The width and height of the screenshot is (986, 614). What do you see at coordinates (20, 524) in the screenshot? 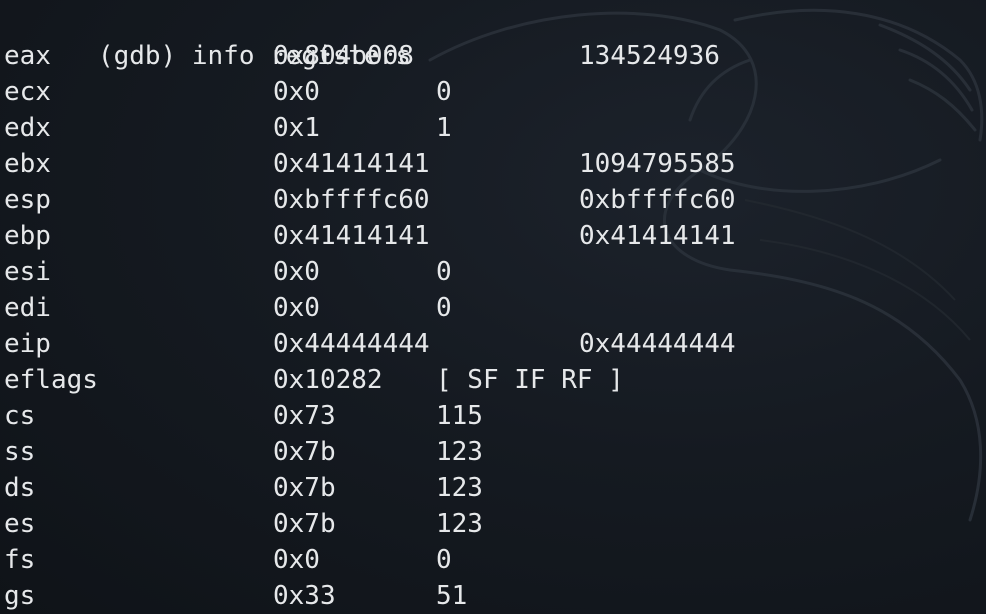
I see `register-name: es` at bounding box center [20, 524].